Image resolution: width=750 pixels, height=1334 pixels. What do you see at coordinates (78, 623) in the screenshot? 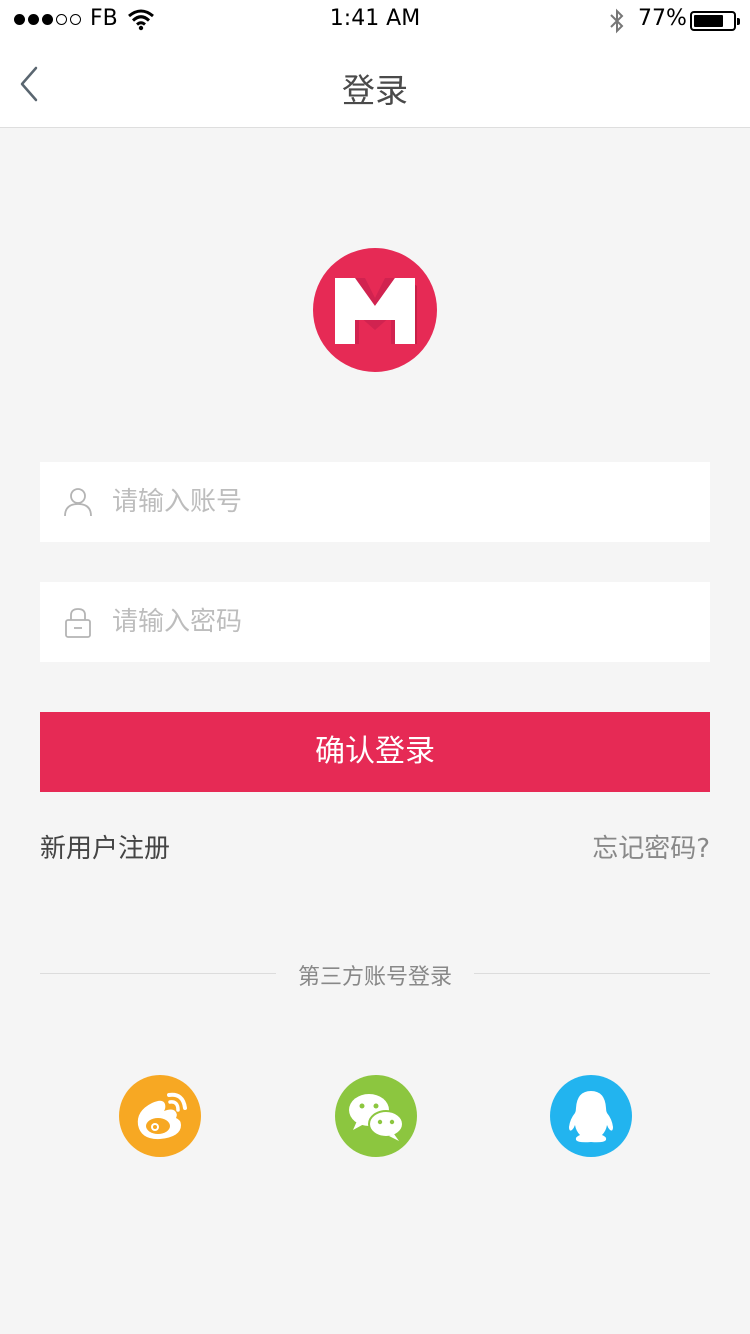
I see `lock-icon` at bounding box center [78, 623].